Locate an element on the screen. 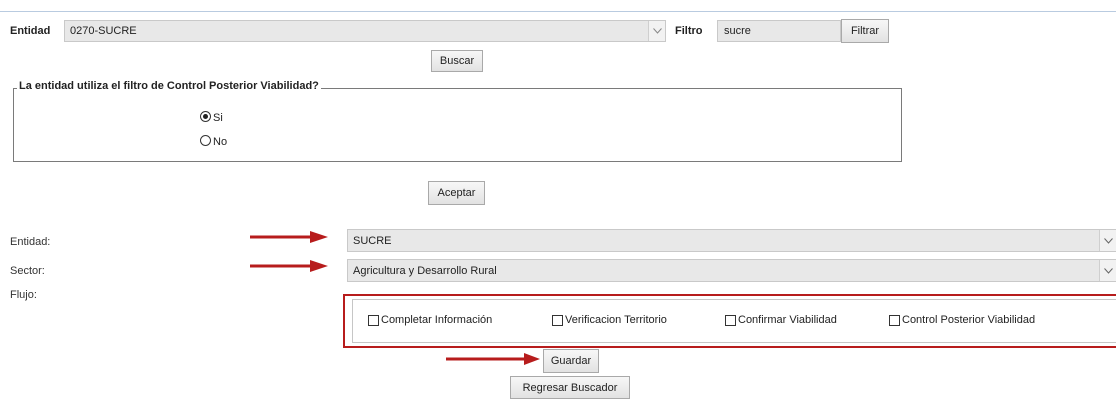 This screenshot has width=1116, height=399. buscar-button: Buscar is located at coordinates (457, 61).